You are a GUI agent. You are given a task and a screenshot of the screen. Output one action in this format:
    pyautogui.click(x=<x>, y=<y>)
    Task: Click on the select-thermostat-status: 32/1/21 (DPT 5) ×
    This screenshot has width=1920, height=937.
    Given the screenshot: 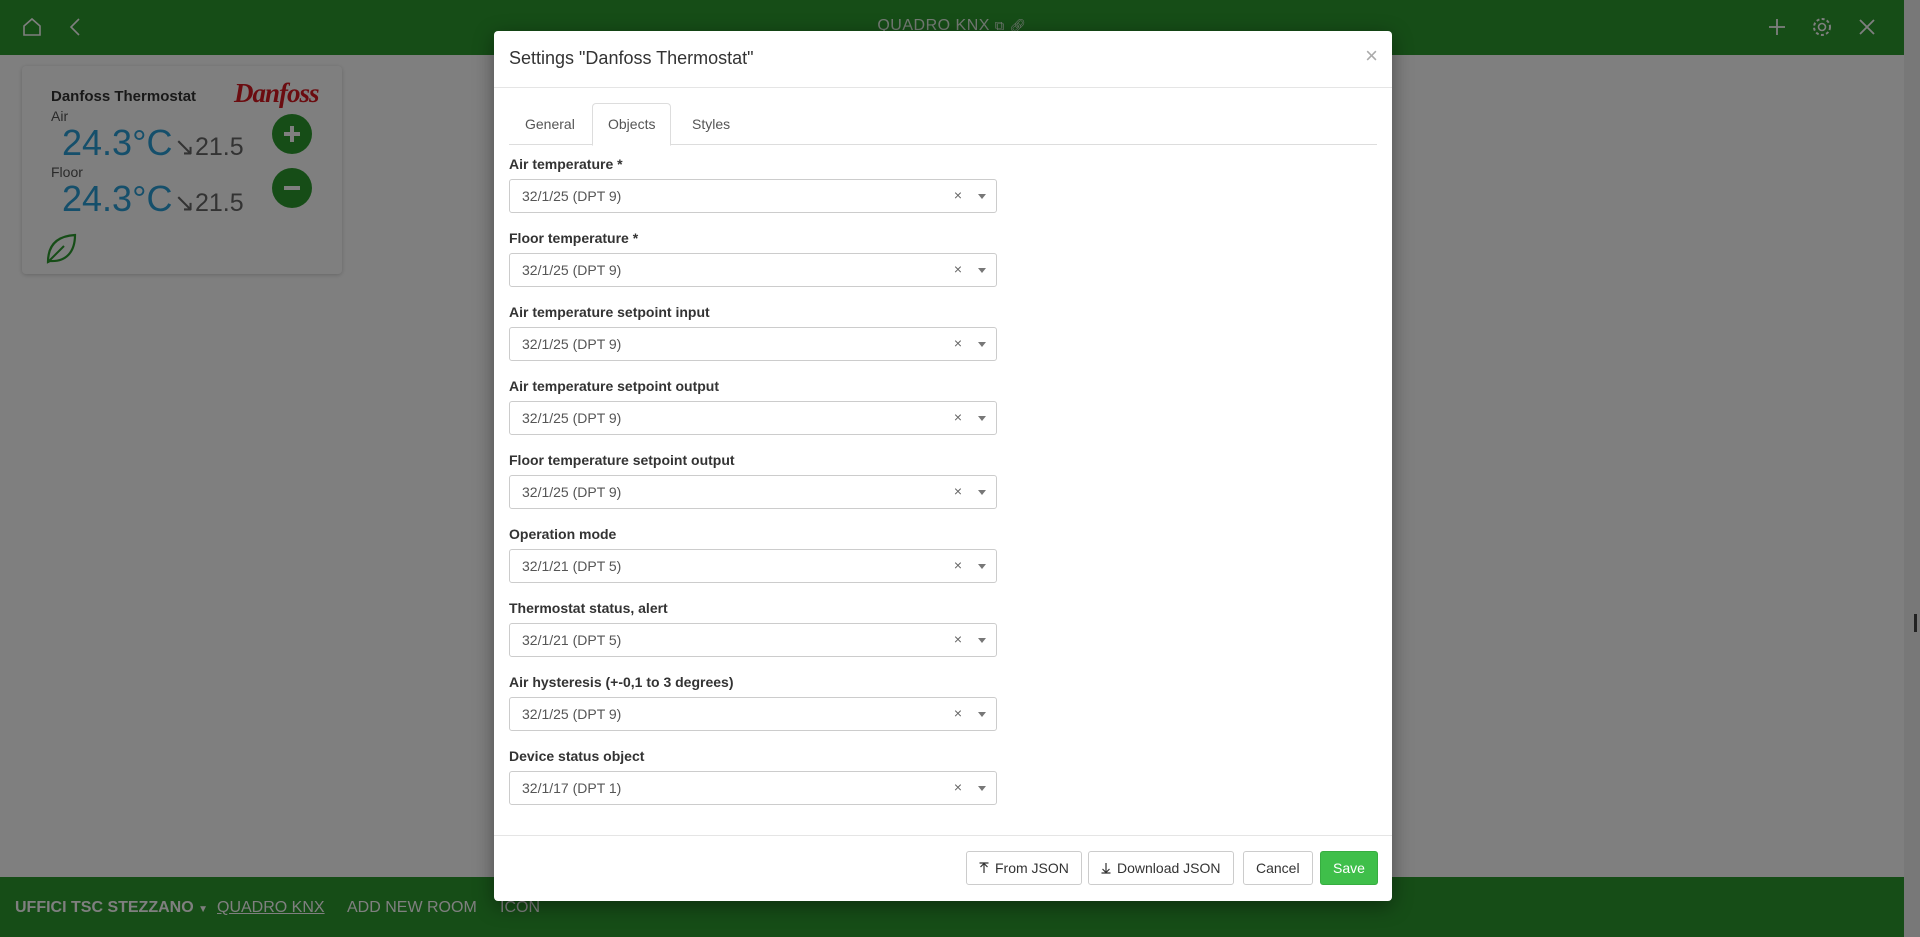 What is the action you would take?
    pyautogui.click(x=753, y=640)
    